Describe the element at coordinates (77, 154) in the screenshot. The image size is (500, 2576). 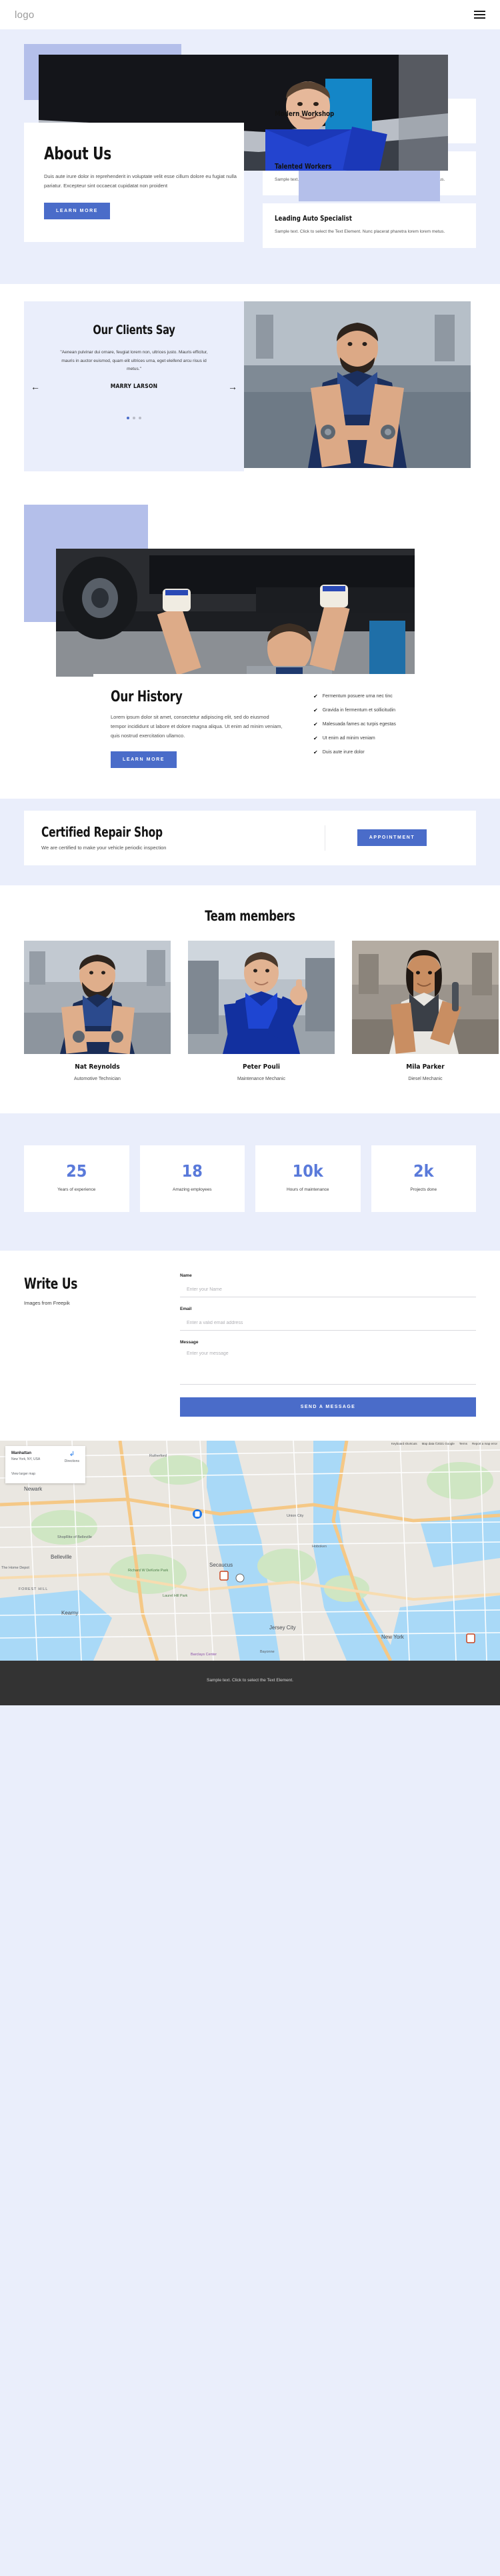
I see `about-title: About Us` at that location.